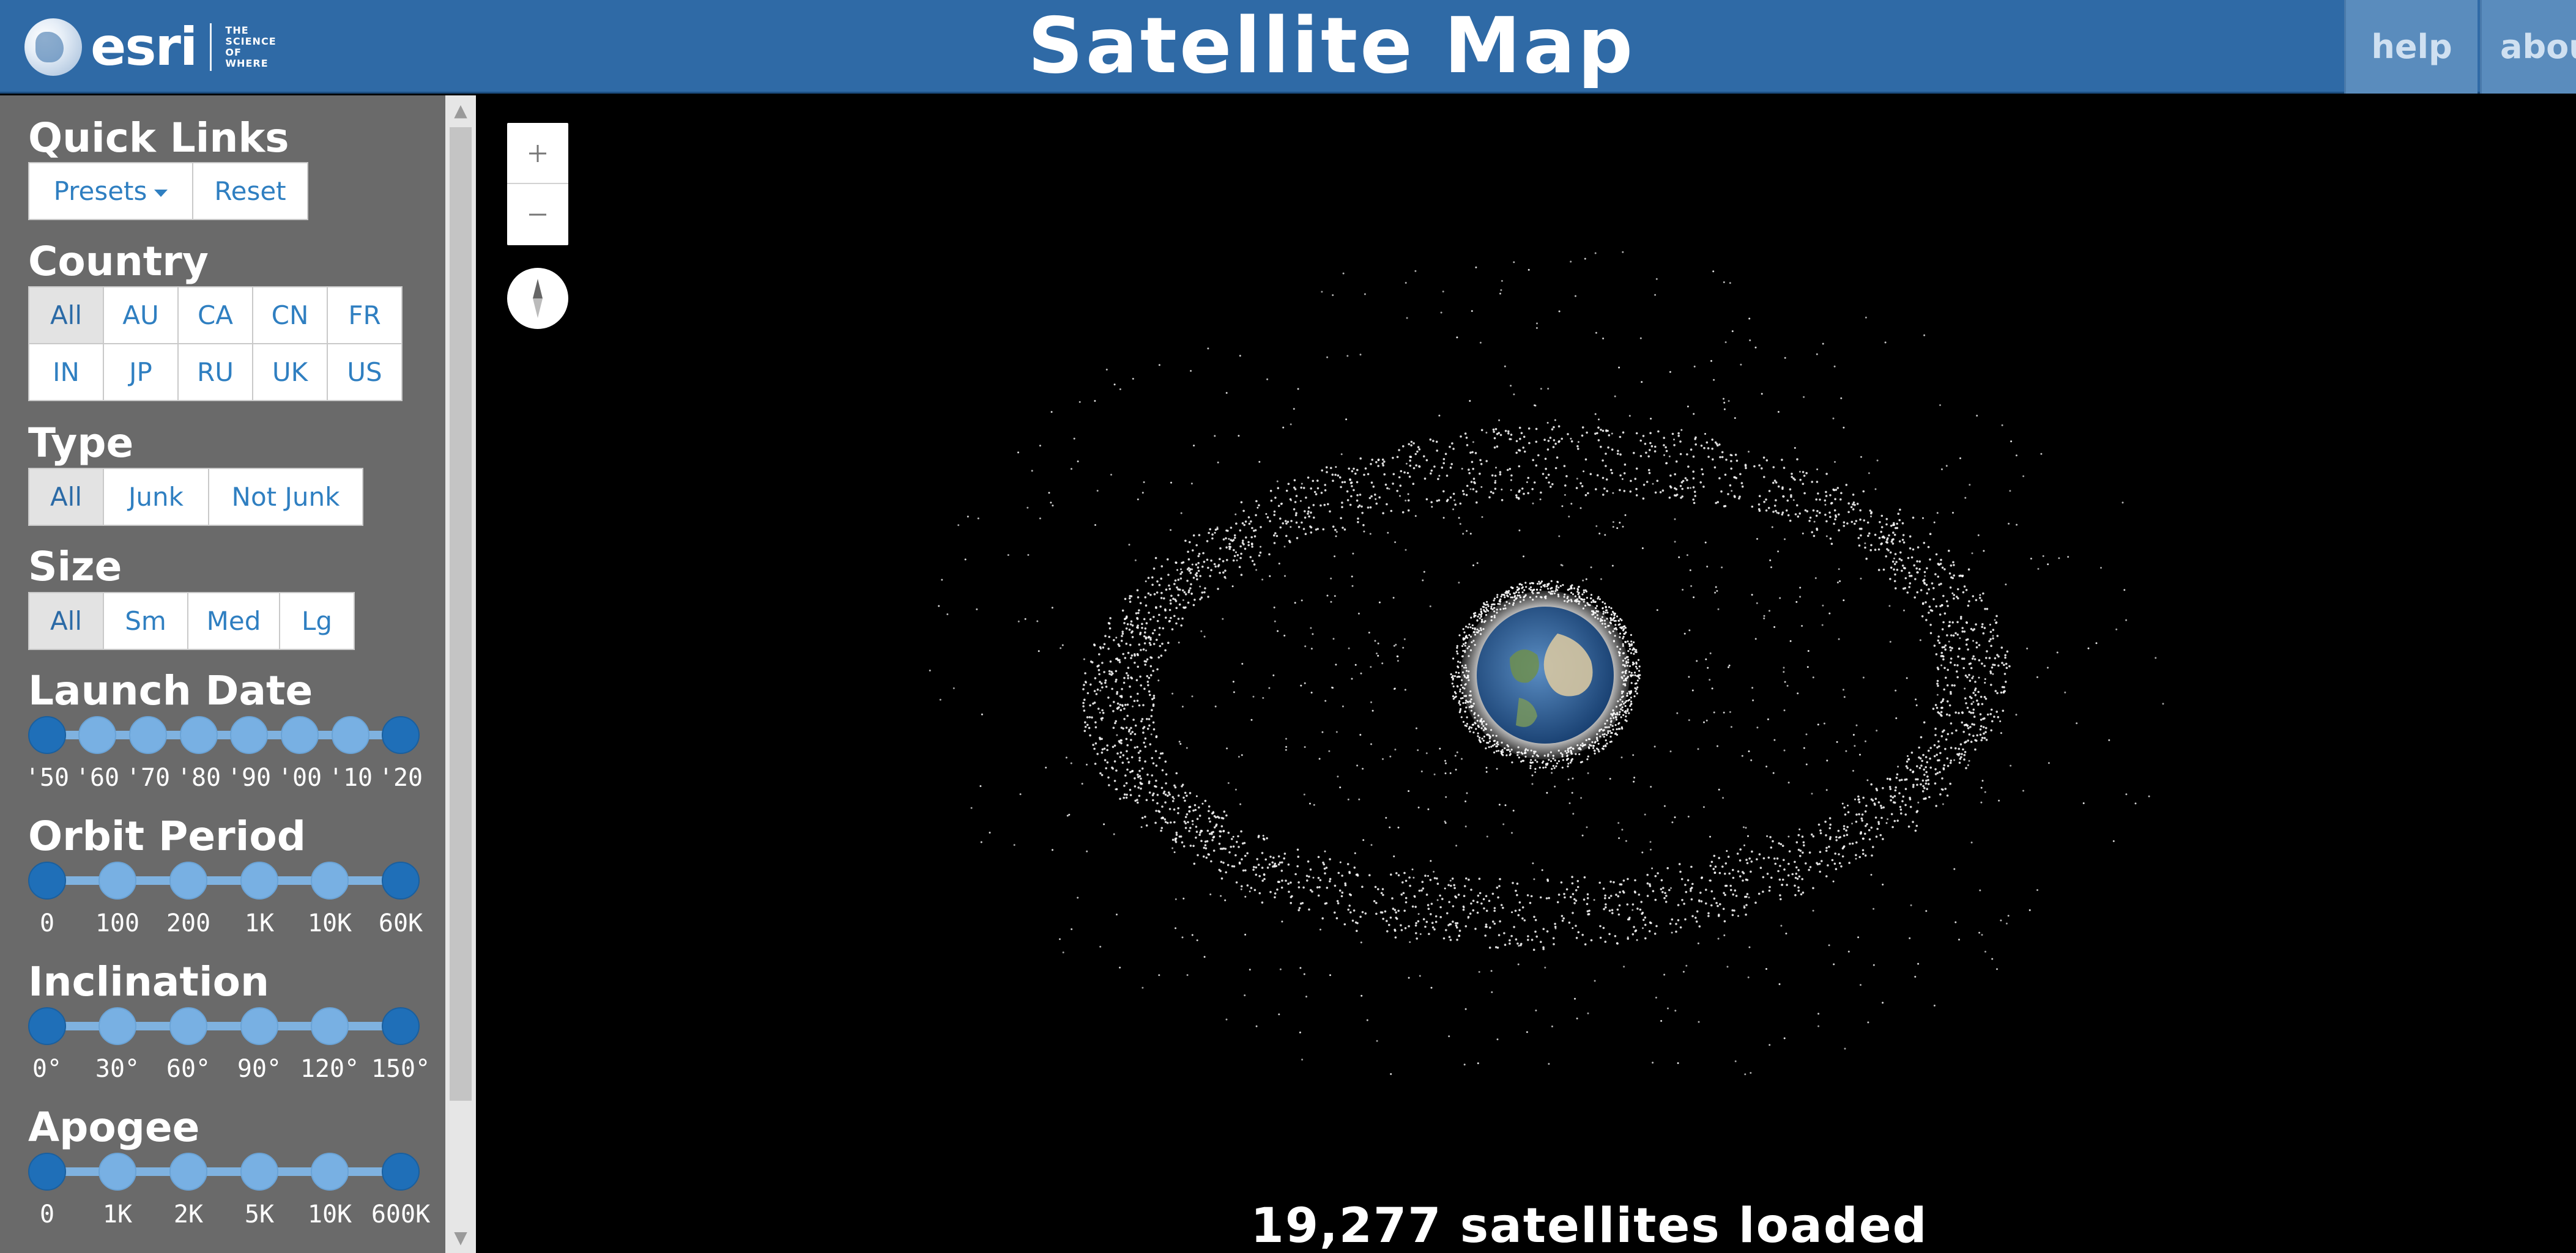 Image resolution: width=2576 pixels, height=1253 pixels. I want to click on tick-label: 60K, so click(400, 923).